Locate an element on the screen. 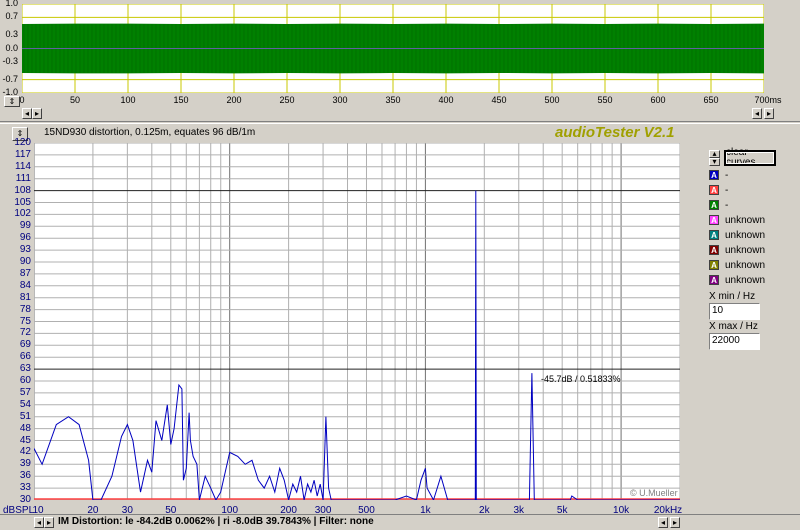 The image size is (800, 530). waveform-x-tick: 550 is located at coordinates (605, 100).